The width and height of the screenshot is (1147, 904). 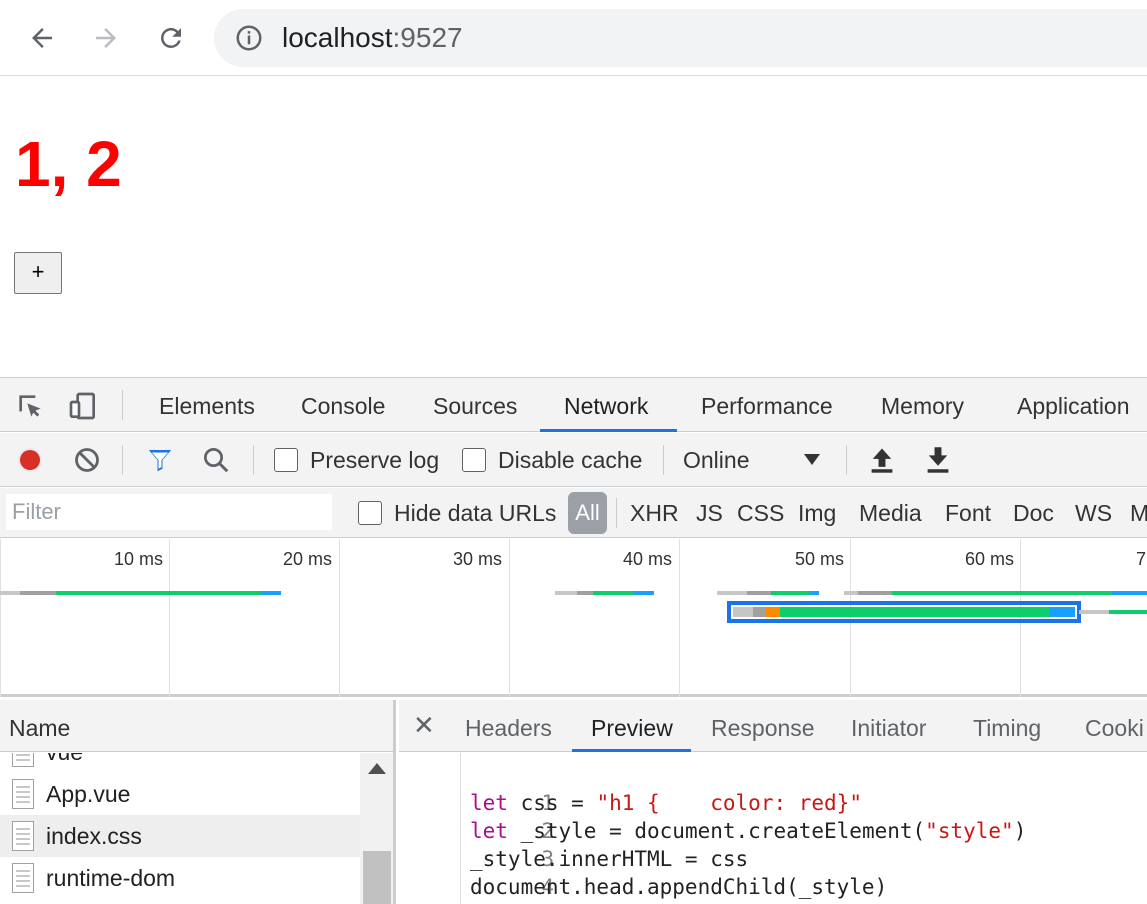 What do you see at coordinates (83, 406) in the screenshot?
I see `device-toolbar-icon` at bounding box center [83, 406].